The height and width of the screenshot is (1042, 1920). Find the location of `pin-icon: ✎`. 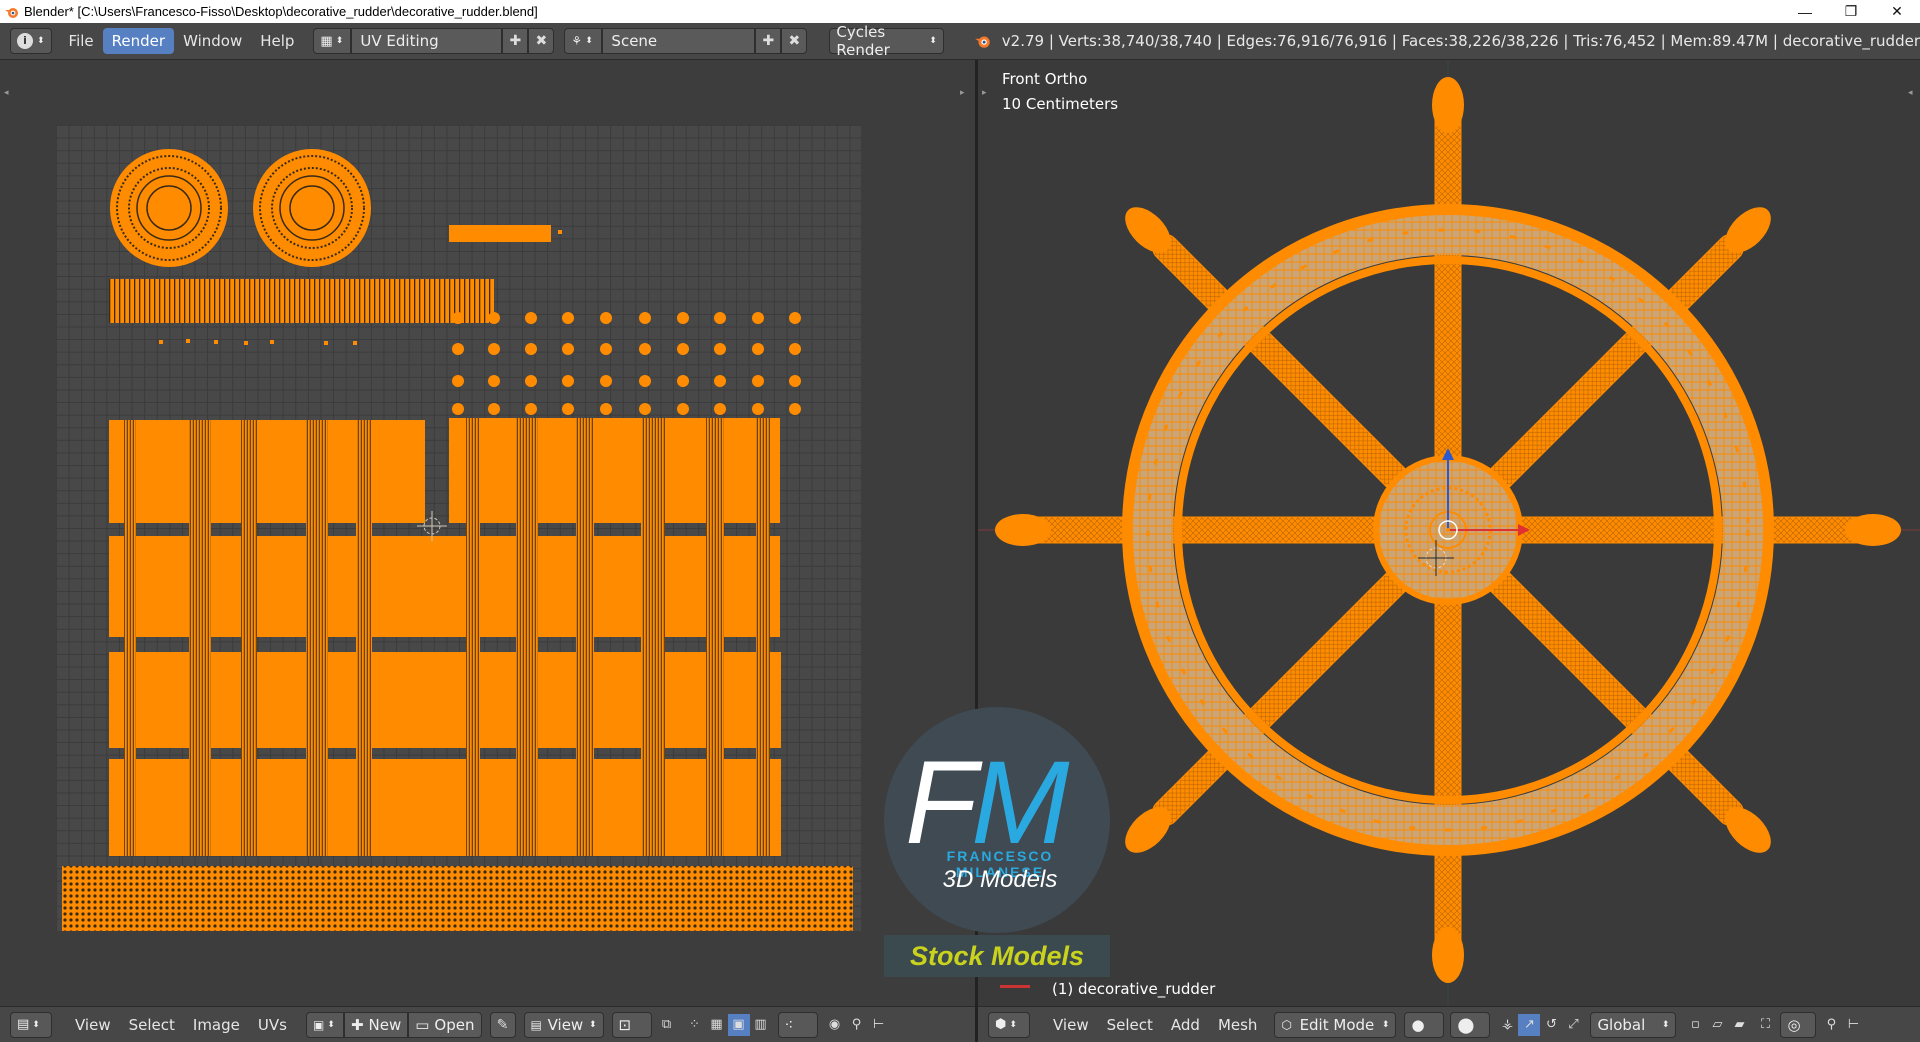

pin-icon: ✎ is located at coordinates (502, 1024).